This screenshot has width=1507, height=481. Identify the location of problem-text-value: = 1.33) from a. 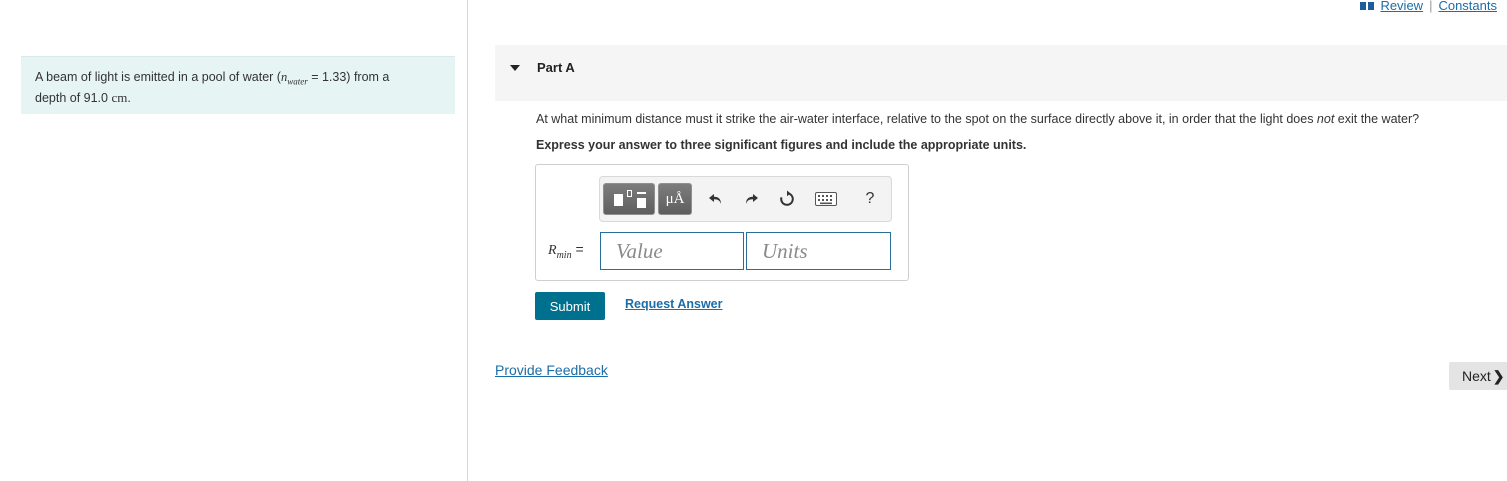
(348, 77).